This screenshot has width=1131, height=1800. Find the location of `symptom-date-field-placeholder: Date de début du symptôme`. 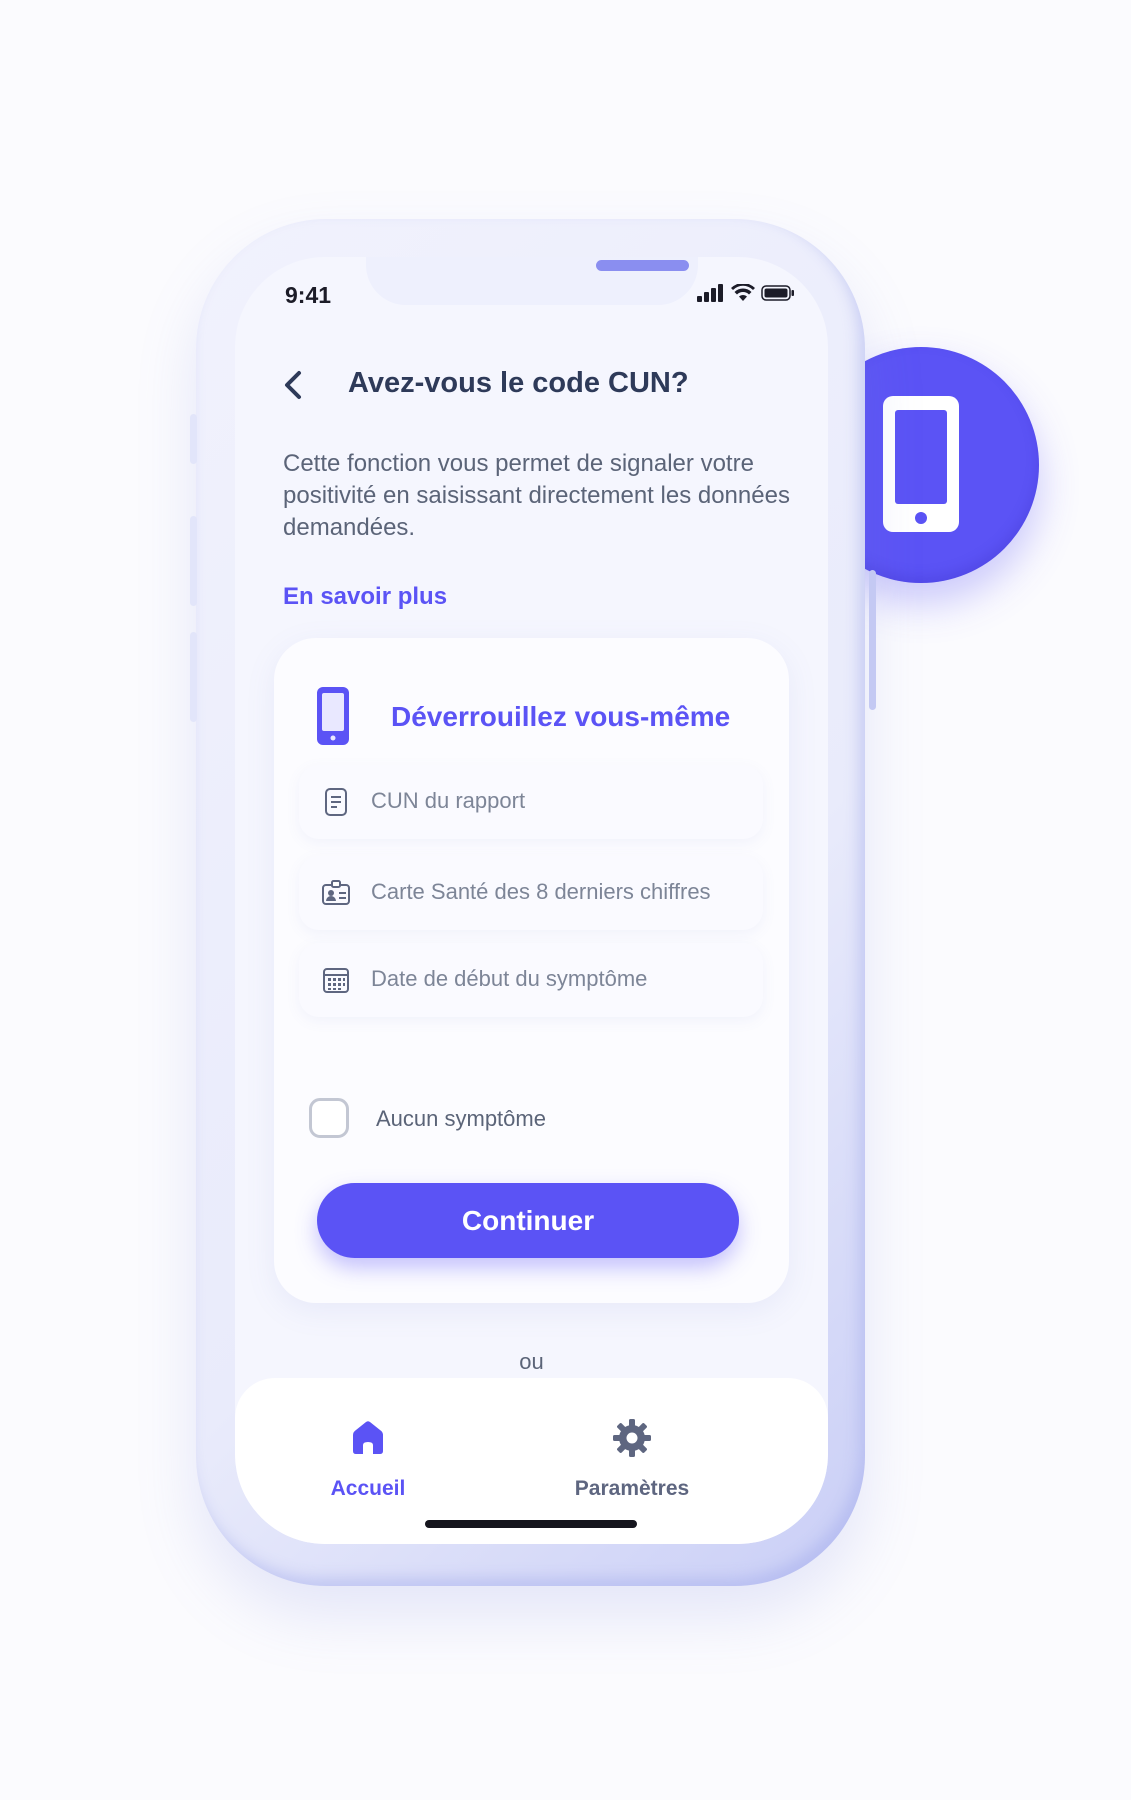

symptom-date-field-placeholder: Date de début du symptôme is located at coordinates (509, 978).